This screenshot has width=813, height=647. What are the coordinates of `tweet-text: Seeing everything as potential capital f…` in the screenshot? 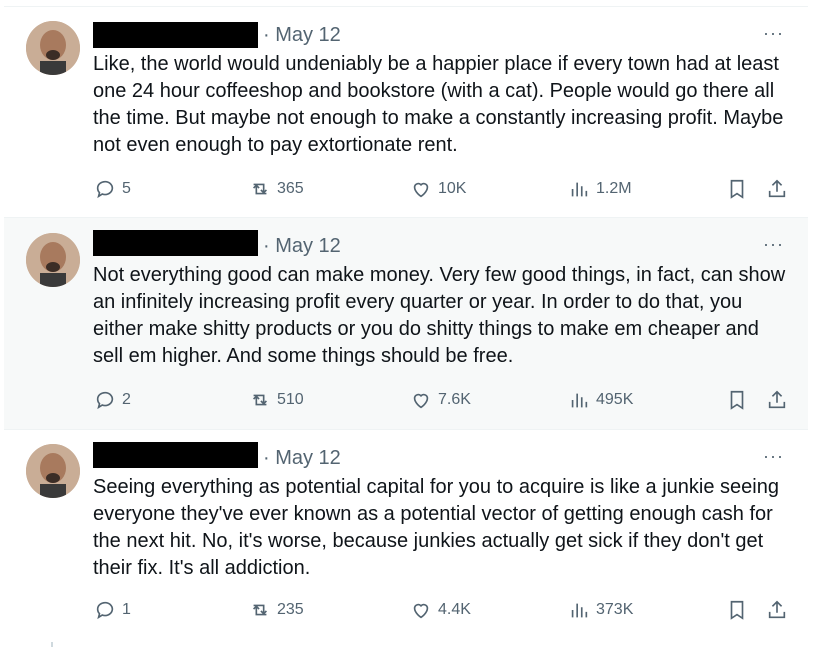 It's located at (436, 527).